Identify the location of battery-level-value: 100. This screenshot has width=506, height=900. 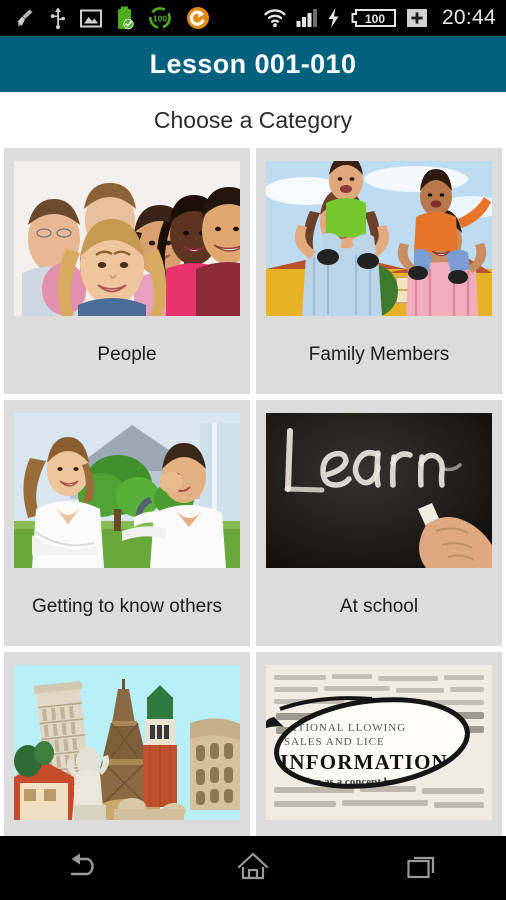
(375, 19).